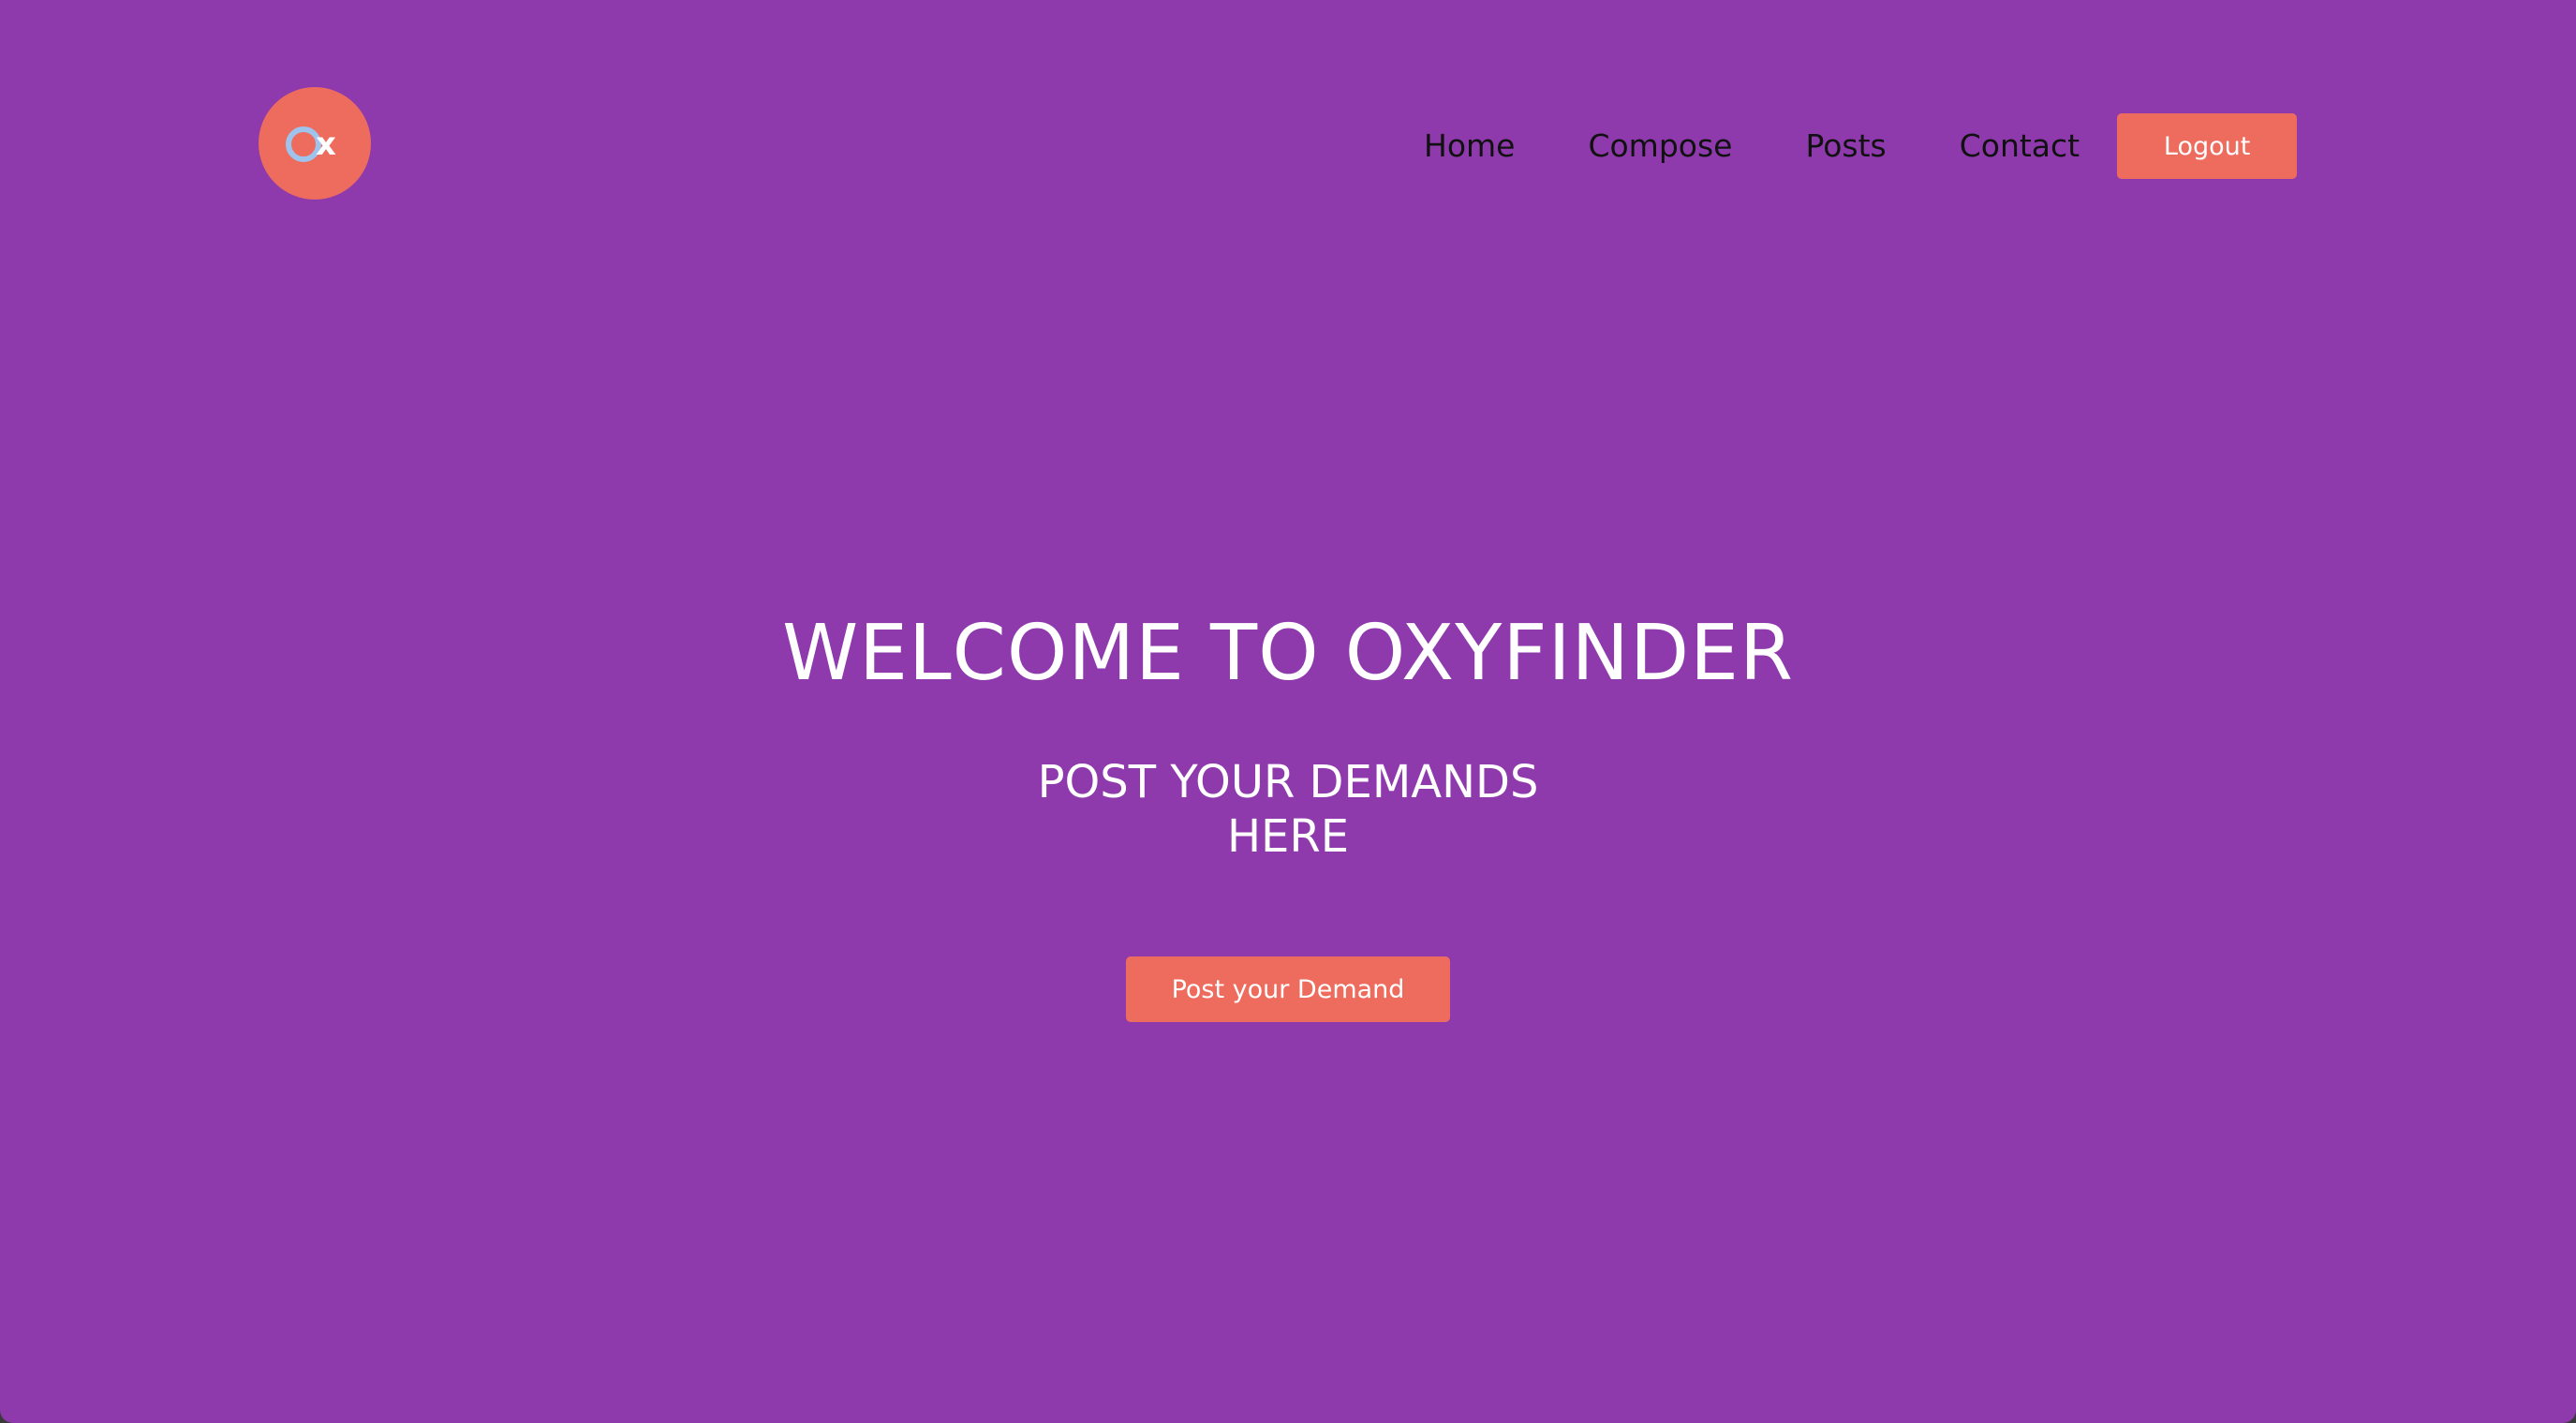 This screenshot has height=1423, width=2576. I want to click on hero-subtitle-line-2: HERE, so click(1288, 837).